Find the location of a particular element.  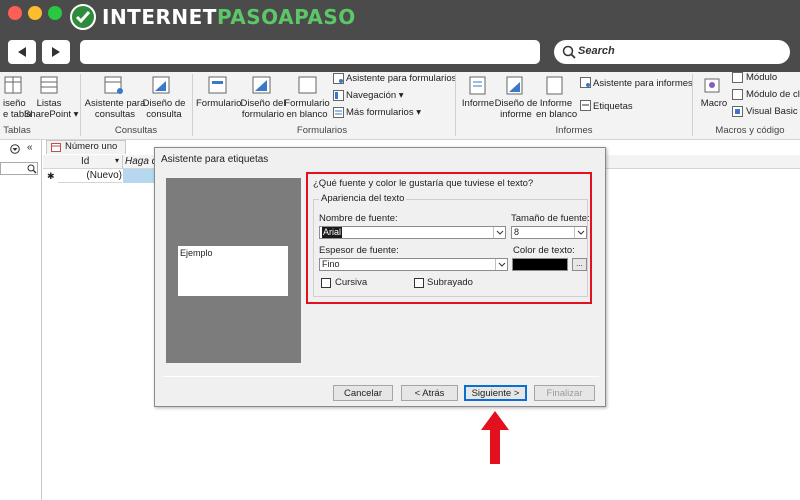

selected-cell is located at coordinates (139, 176).